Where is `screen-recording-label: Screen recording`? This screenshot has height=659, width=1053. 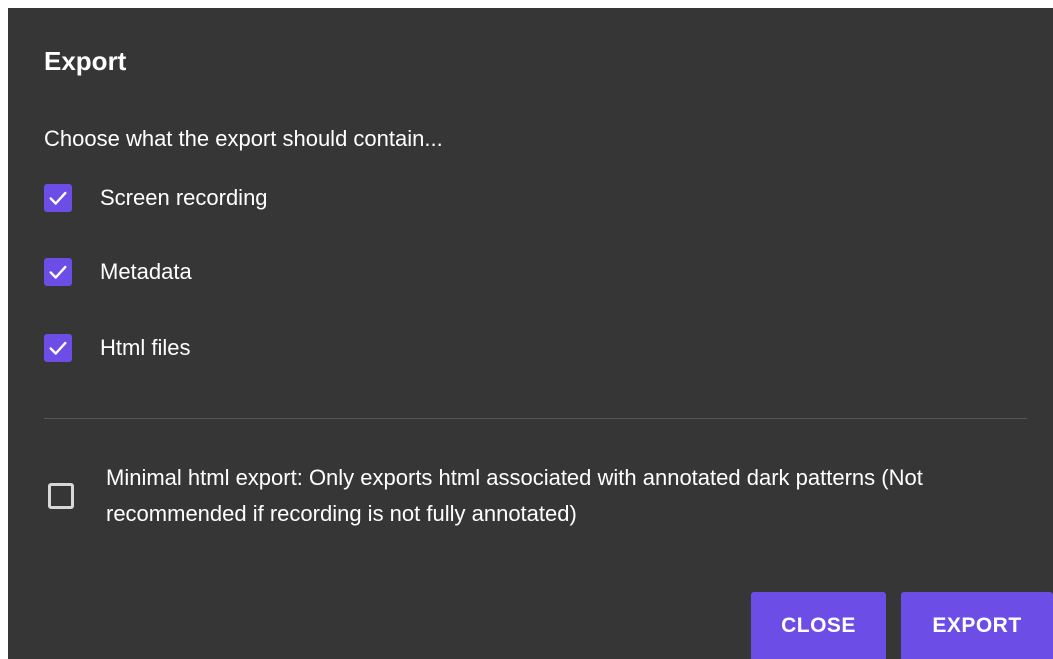 screen-recording-label: Screen recording is located at coordinates (184, 197).